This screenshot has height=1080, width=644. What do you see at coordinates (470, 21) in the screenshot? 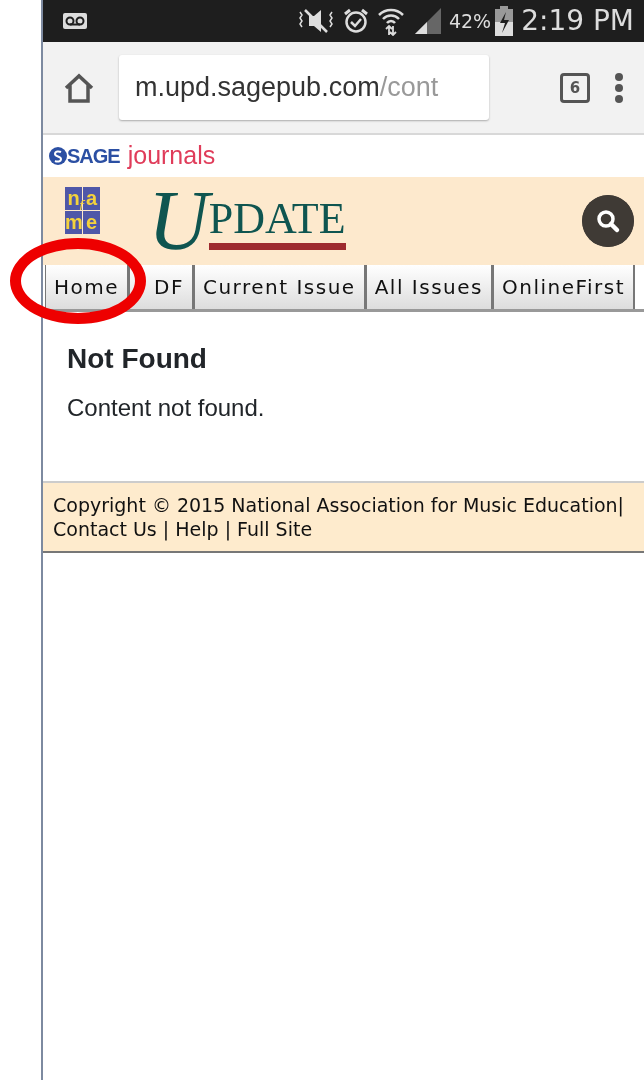
I see `battery-percentage: 42%` at bounding box center [470, 21].